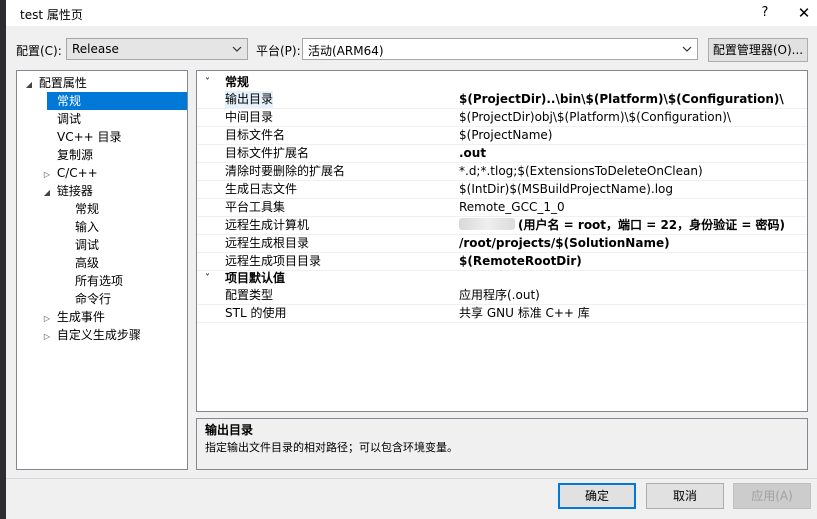 Image resolution: width=817 pixels, height=519 pixels. I want to click on tree-node-label: 复制源, so click(75, 155).